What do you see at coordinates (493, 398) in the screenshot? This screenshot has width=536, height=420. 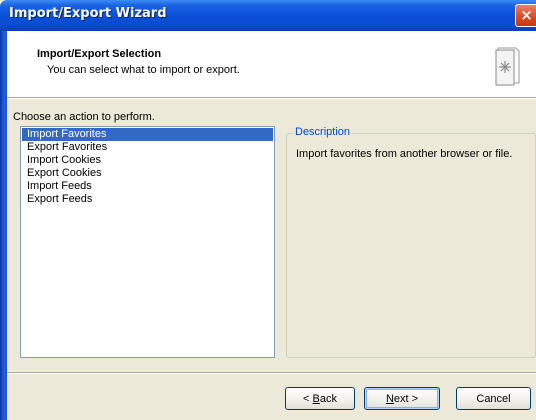 I see `cancel-button: Cancel` at bounding box center [493, 398].